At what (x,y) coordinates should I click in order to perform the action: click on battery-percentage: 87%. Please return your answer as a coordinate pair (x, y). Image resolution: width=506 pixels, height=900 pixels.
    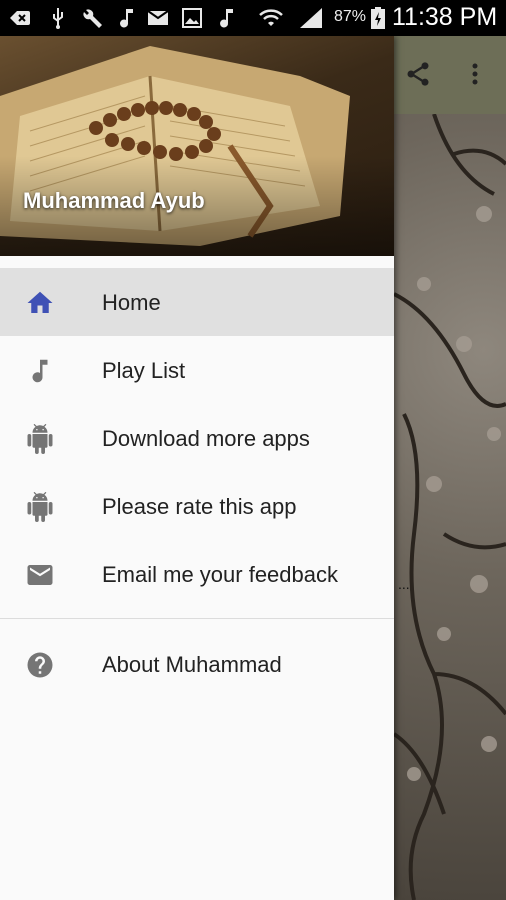
    Looking at the image, I should click on (350, 16).